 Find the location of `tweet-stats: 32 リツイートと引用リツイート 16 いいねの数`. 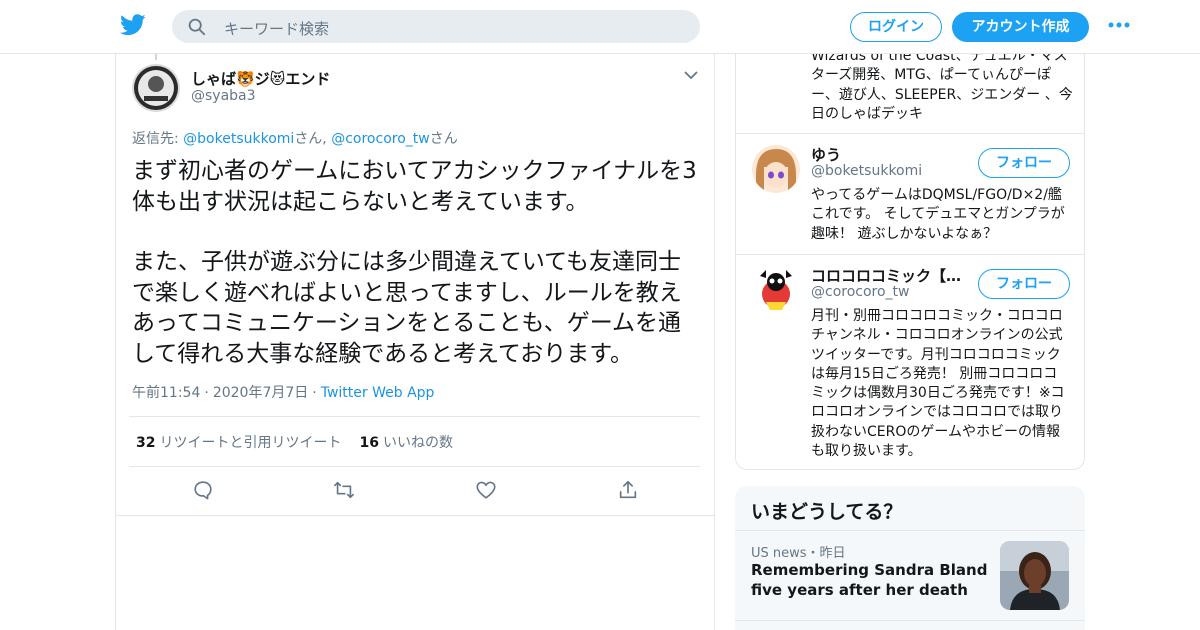

tweet-stats: 32 リツイートと引用リツイート 16 いいねの数 is located at coordinates (294, 442).